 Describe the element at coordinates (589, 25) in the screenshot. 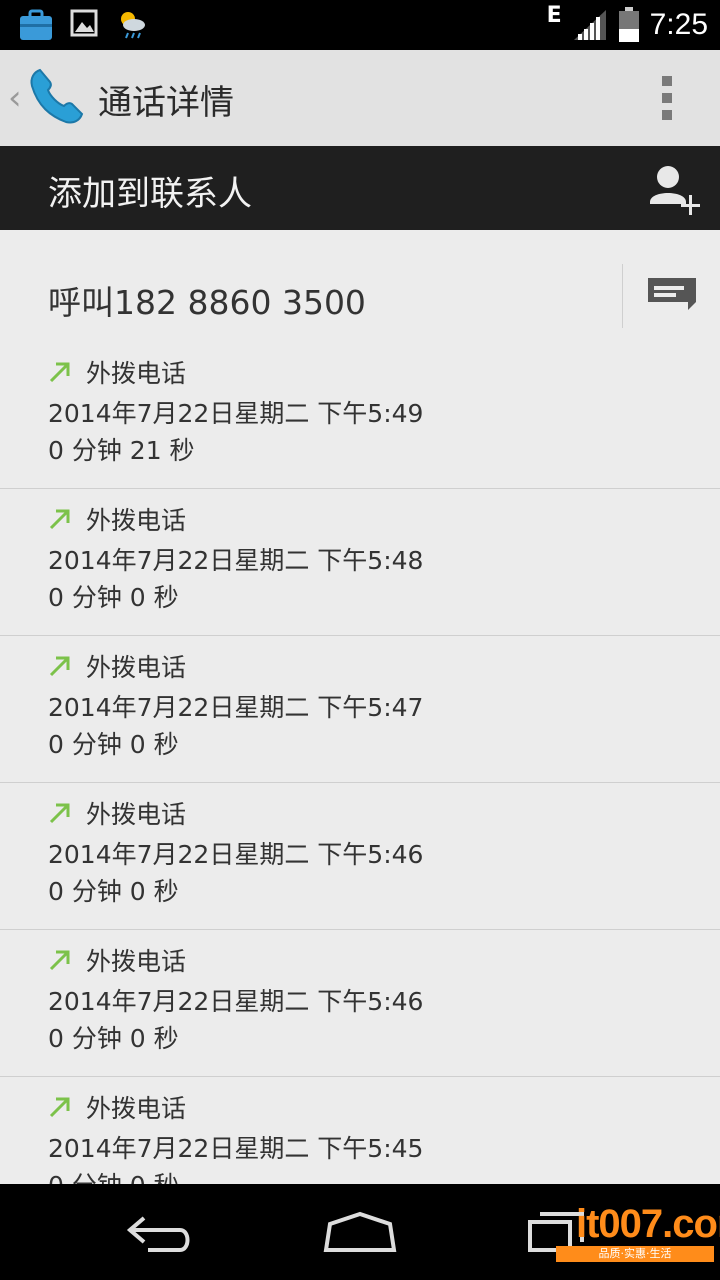

I see `signal-icon` at that location.